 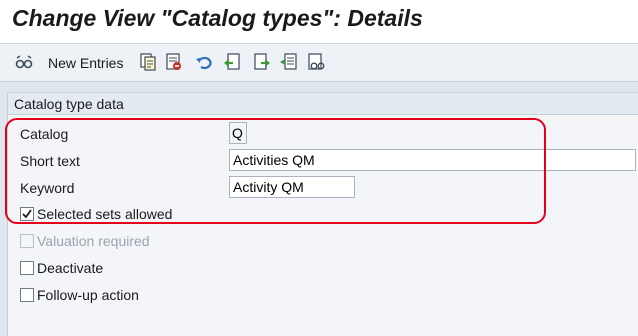 I want to click on new-entries-button: New Entries, so click(x=85, y=63).